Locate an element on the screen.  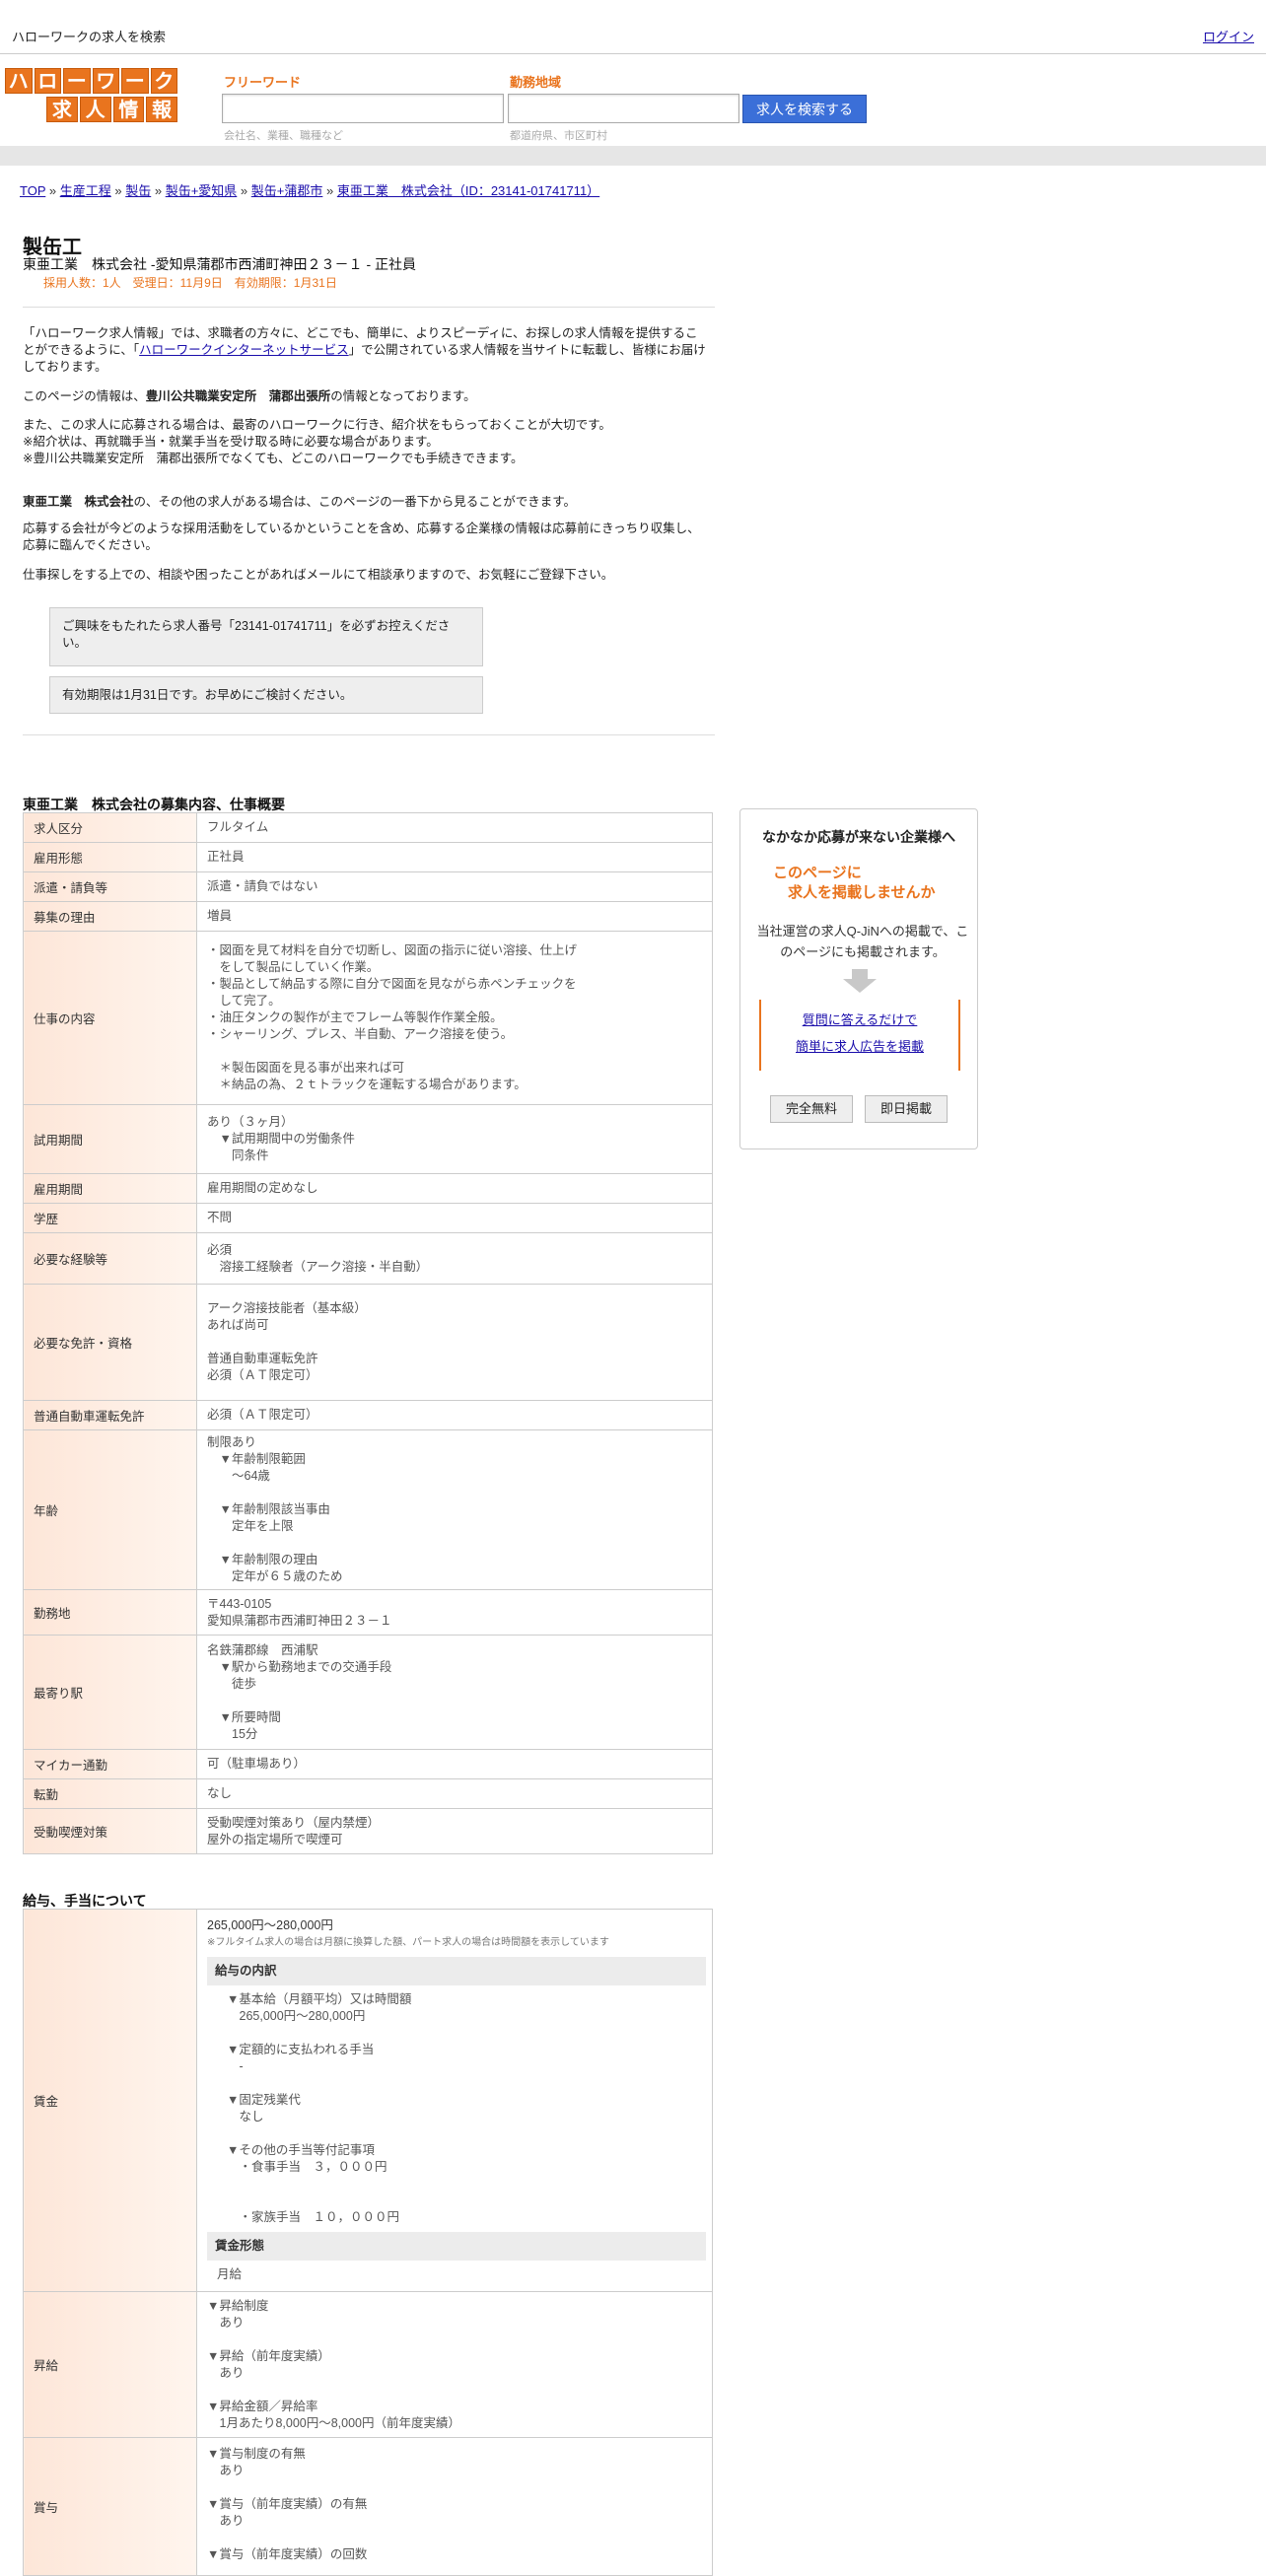
row-key: 派遣・請負等 is located at coordinates (110, 887).